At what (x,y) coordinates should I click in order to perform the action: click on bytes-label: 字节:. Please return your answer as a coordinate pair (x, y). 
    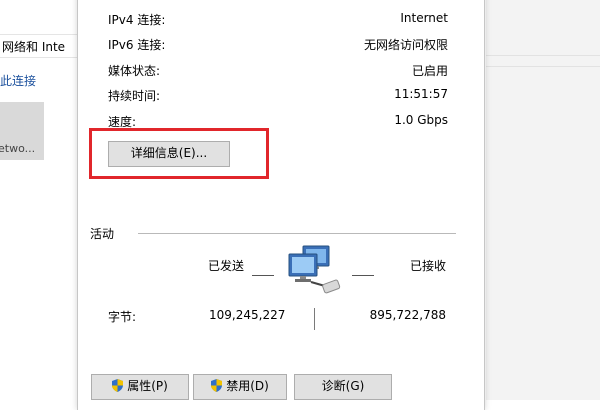
    Looking at the image, I should click on (122, 317).